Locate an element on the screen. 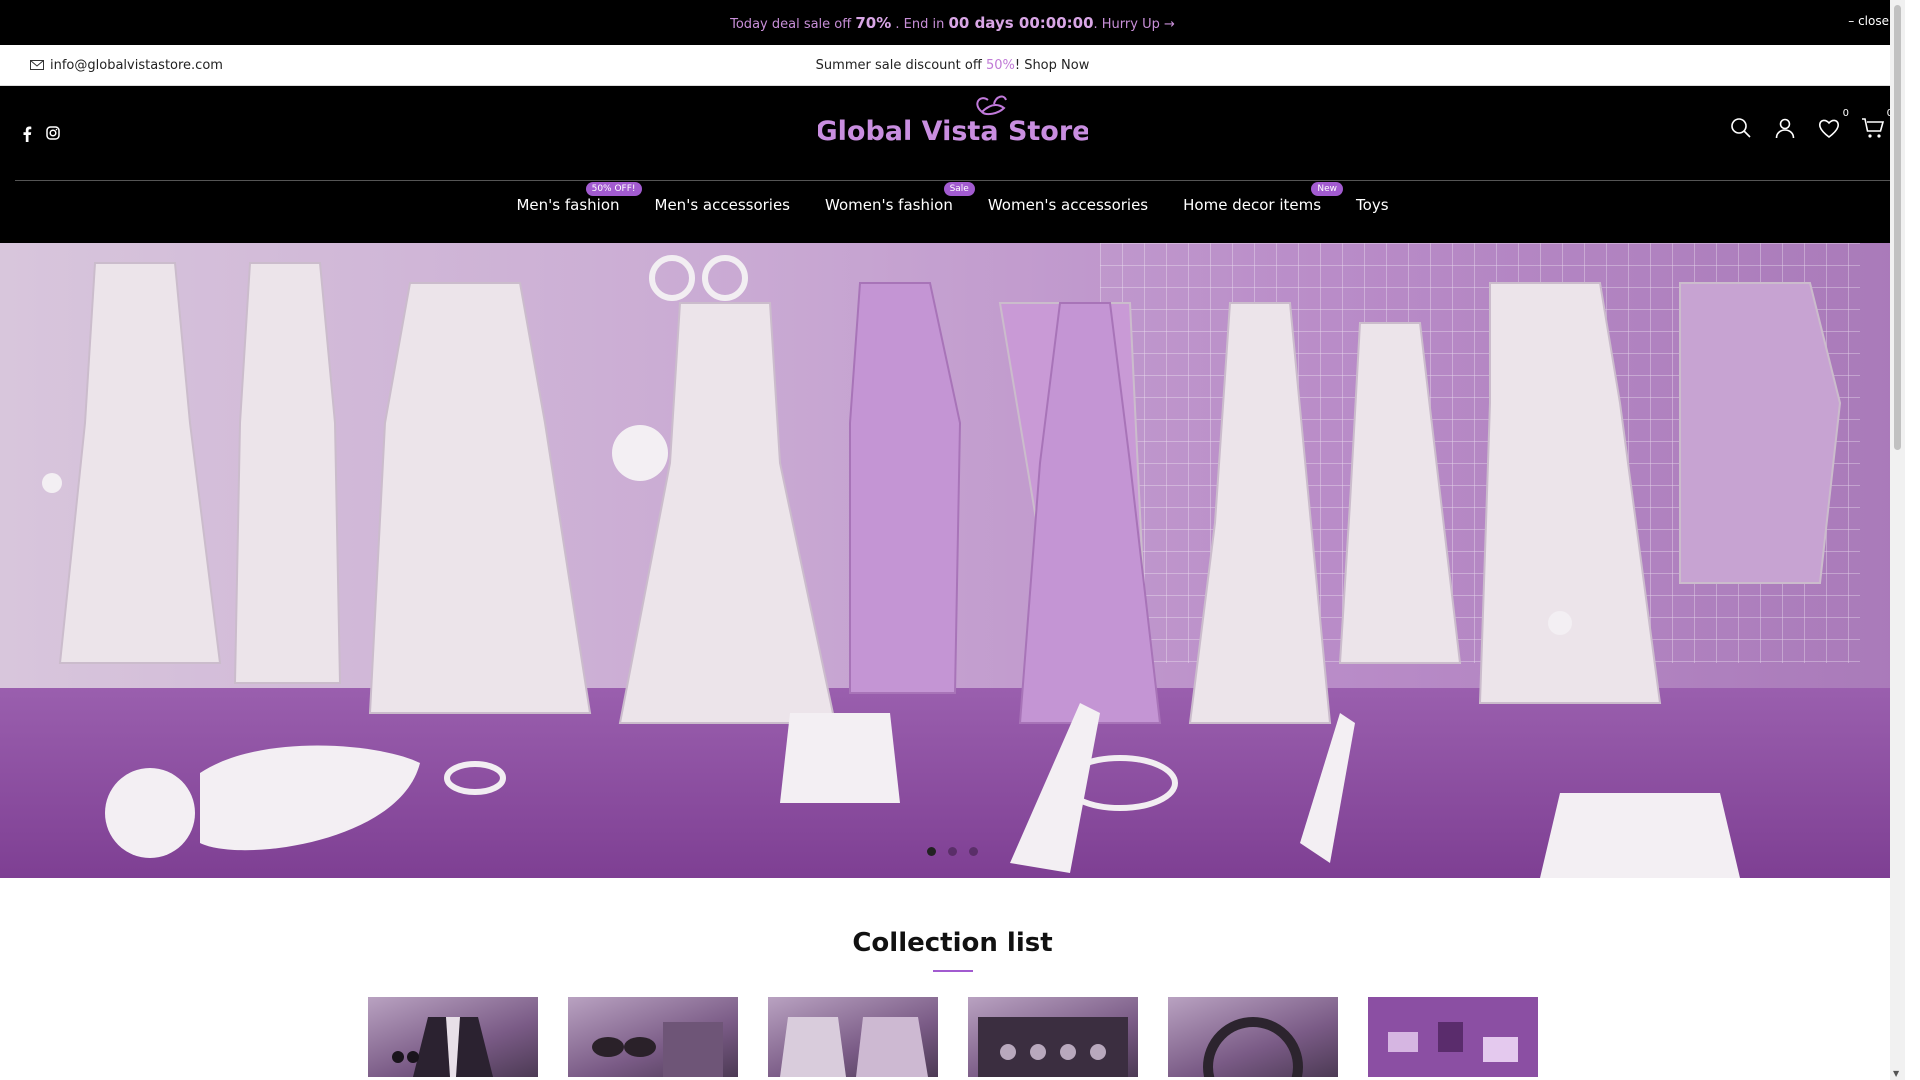  header-divider is located at coordinates (952, 180).